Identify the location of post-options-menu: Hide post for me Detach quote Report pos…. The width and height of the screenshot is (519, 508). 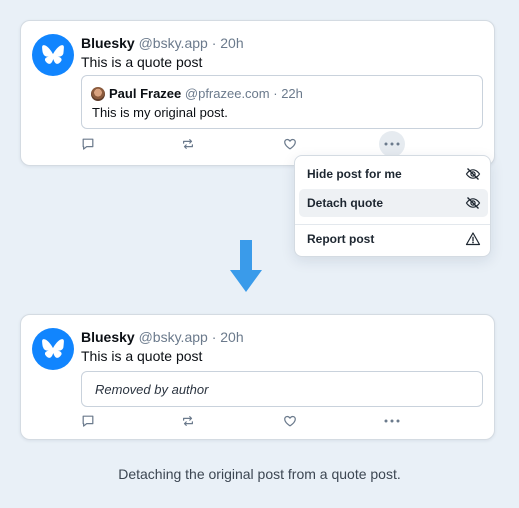
(392, 206).